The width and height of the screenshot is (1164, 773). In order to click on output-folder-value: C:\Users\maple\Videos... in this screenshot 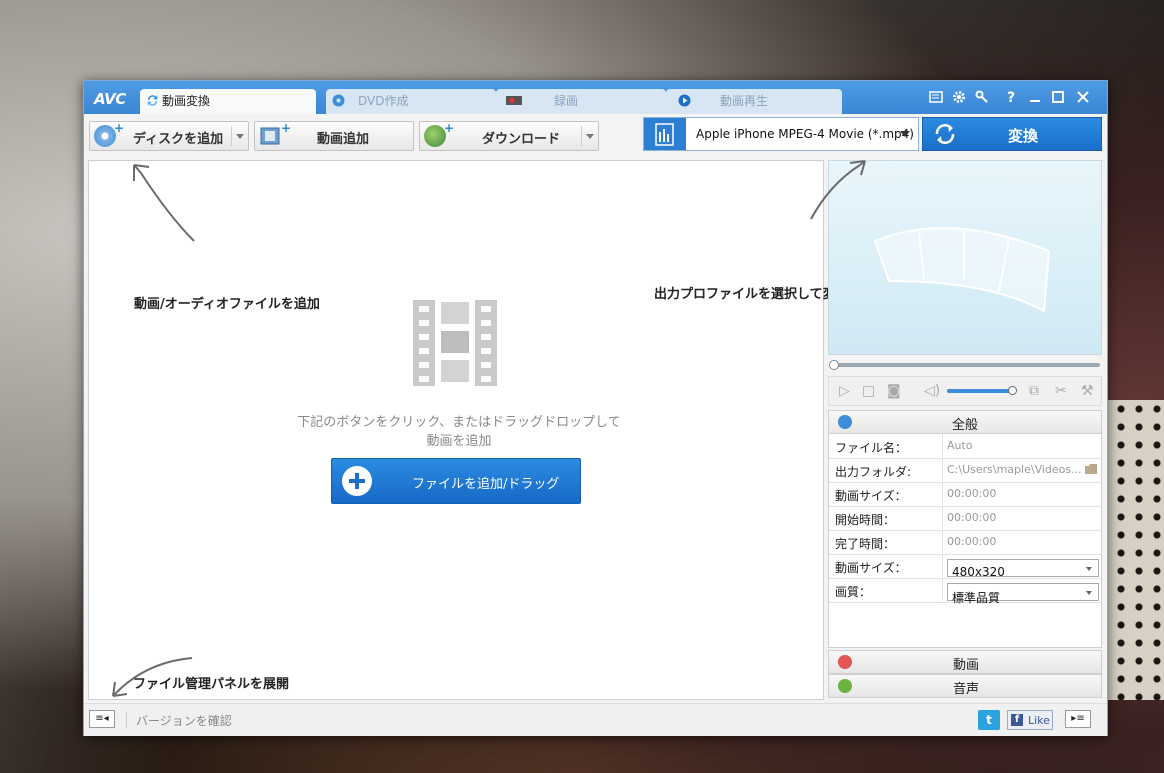, I will do `click(1014, 469)`.